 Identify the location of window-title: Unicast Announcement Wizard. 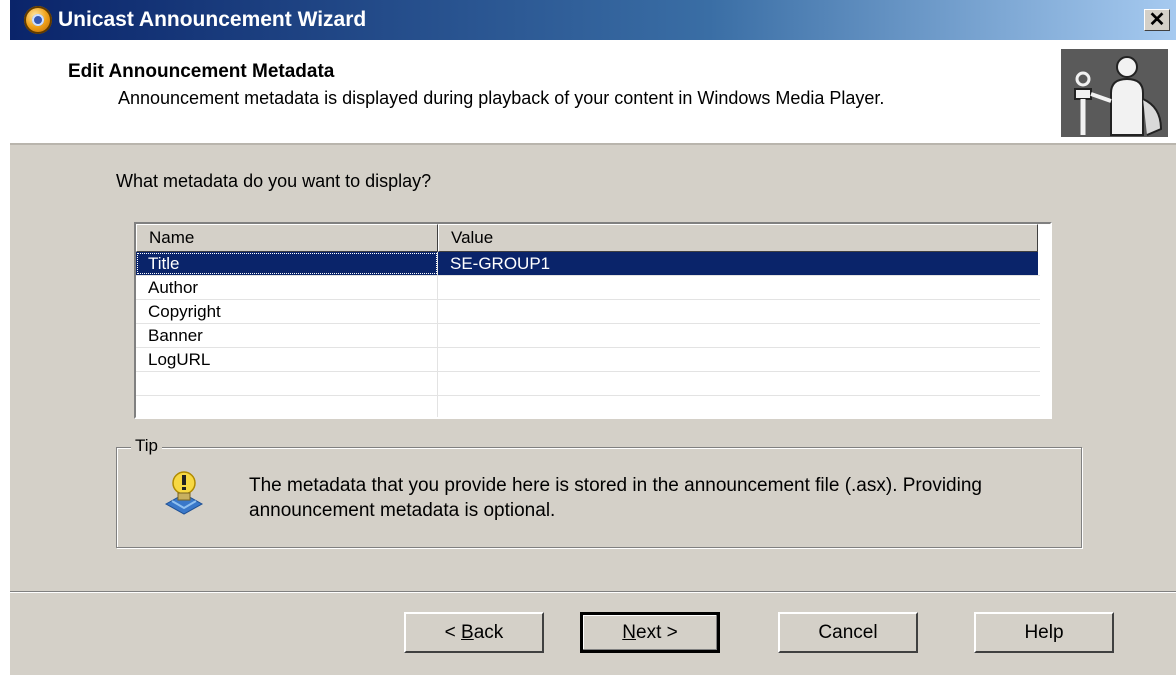
(212, 19).